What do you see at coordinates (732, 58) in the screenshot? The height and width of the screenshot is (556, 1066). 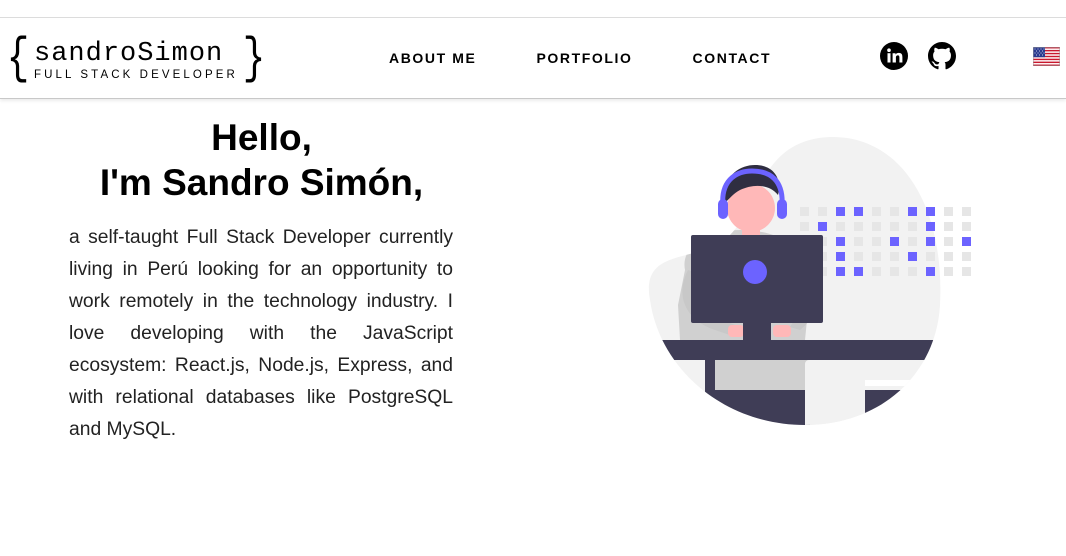 I see `nav-contact: CONTACT` at bounding box center [732, 58].